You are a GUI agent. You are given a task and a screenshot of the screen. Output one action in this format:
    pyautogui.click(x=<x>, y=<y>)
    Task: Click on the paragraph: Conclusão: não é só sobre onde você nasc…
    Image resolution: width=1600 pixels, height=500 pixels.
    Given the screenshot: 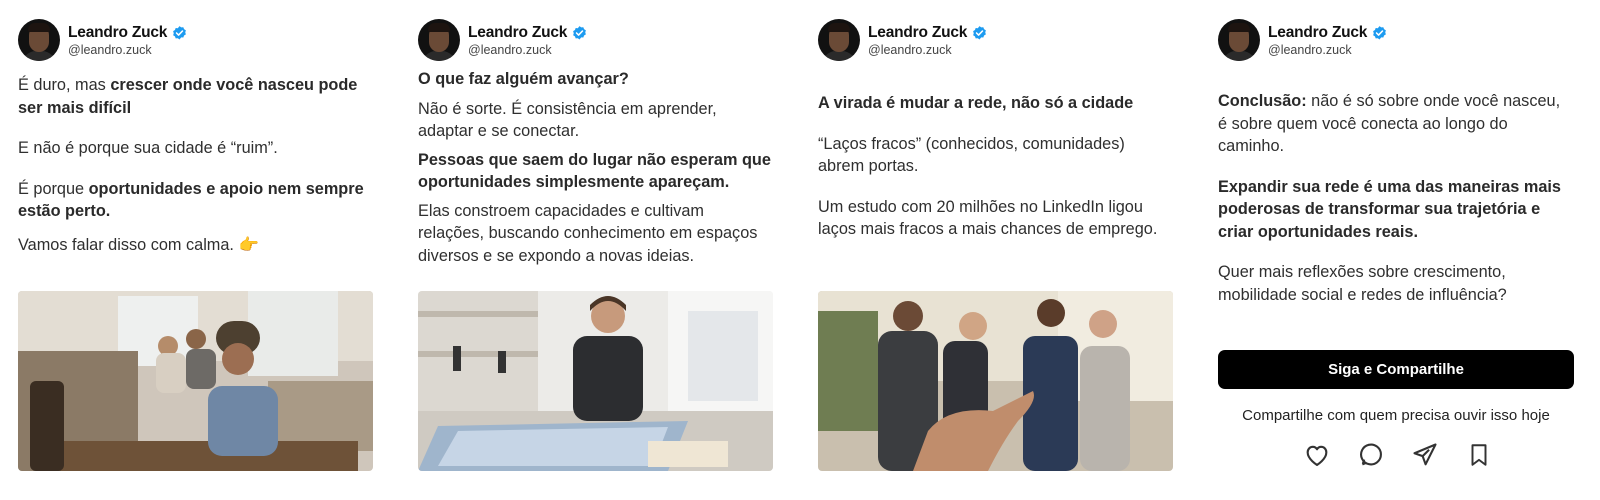 What is the action you would take?
    pyautogui.click(x=1389, y=123)
    